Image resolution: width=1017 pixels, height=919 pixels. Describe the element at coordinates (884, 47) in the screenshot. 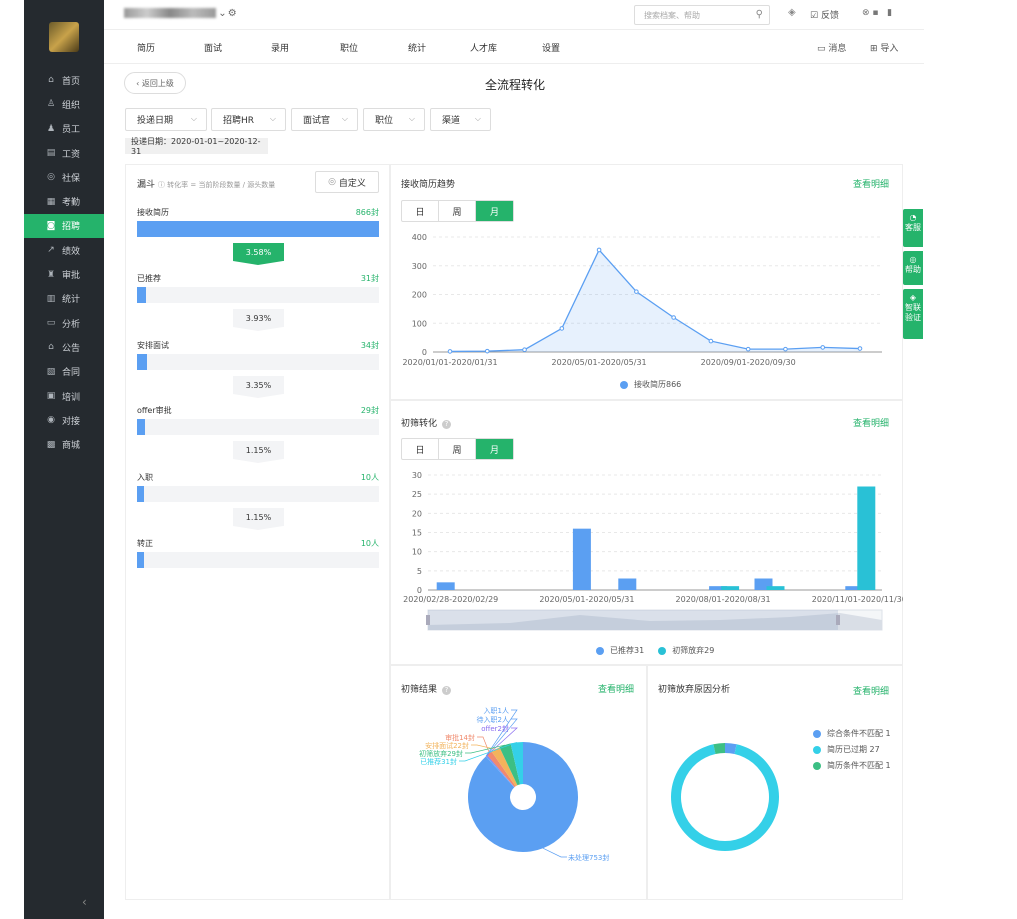

I see `import-button: ⊞ 导入` at that location.